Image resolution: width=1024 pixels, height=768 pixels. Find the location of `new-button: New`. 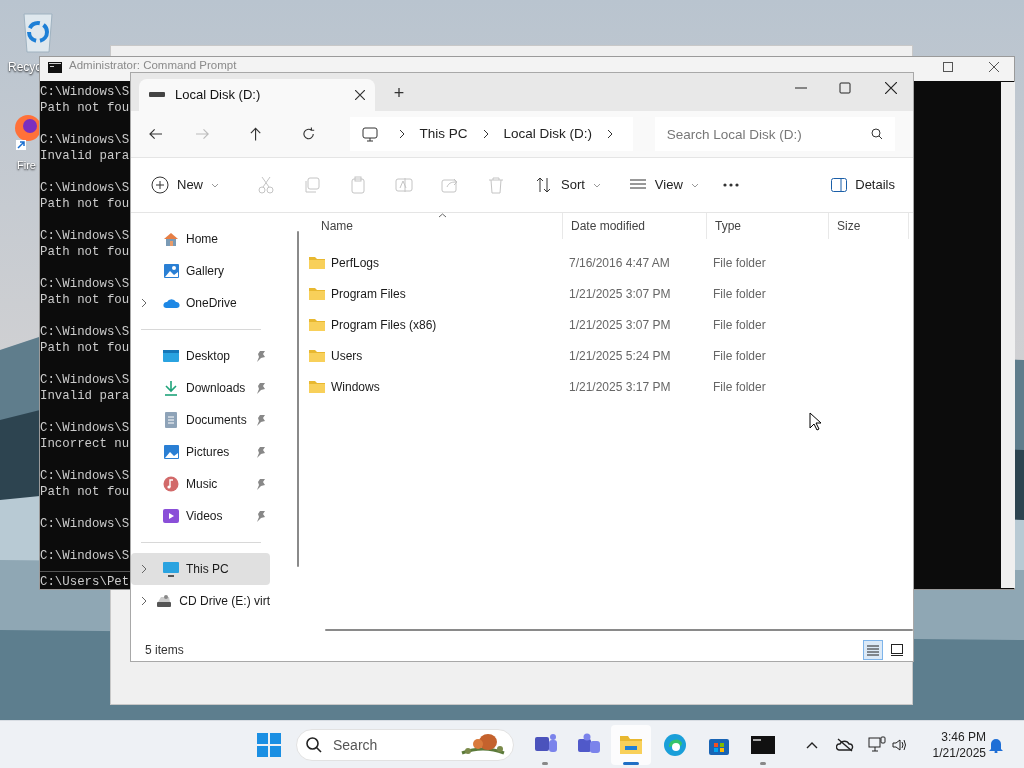

new-button: New is located at coordinates (185, 185).